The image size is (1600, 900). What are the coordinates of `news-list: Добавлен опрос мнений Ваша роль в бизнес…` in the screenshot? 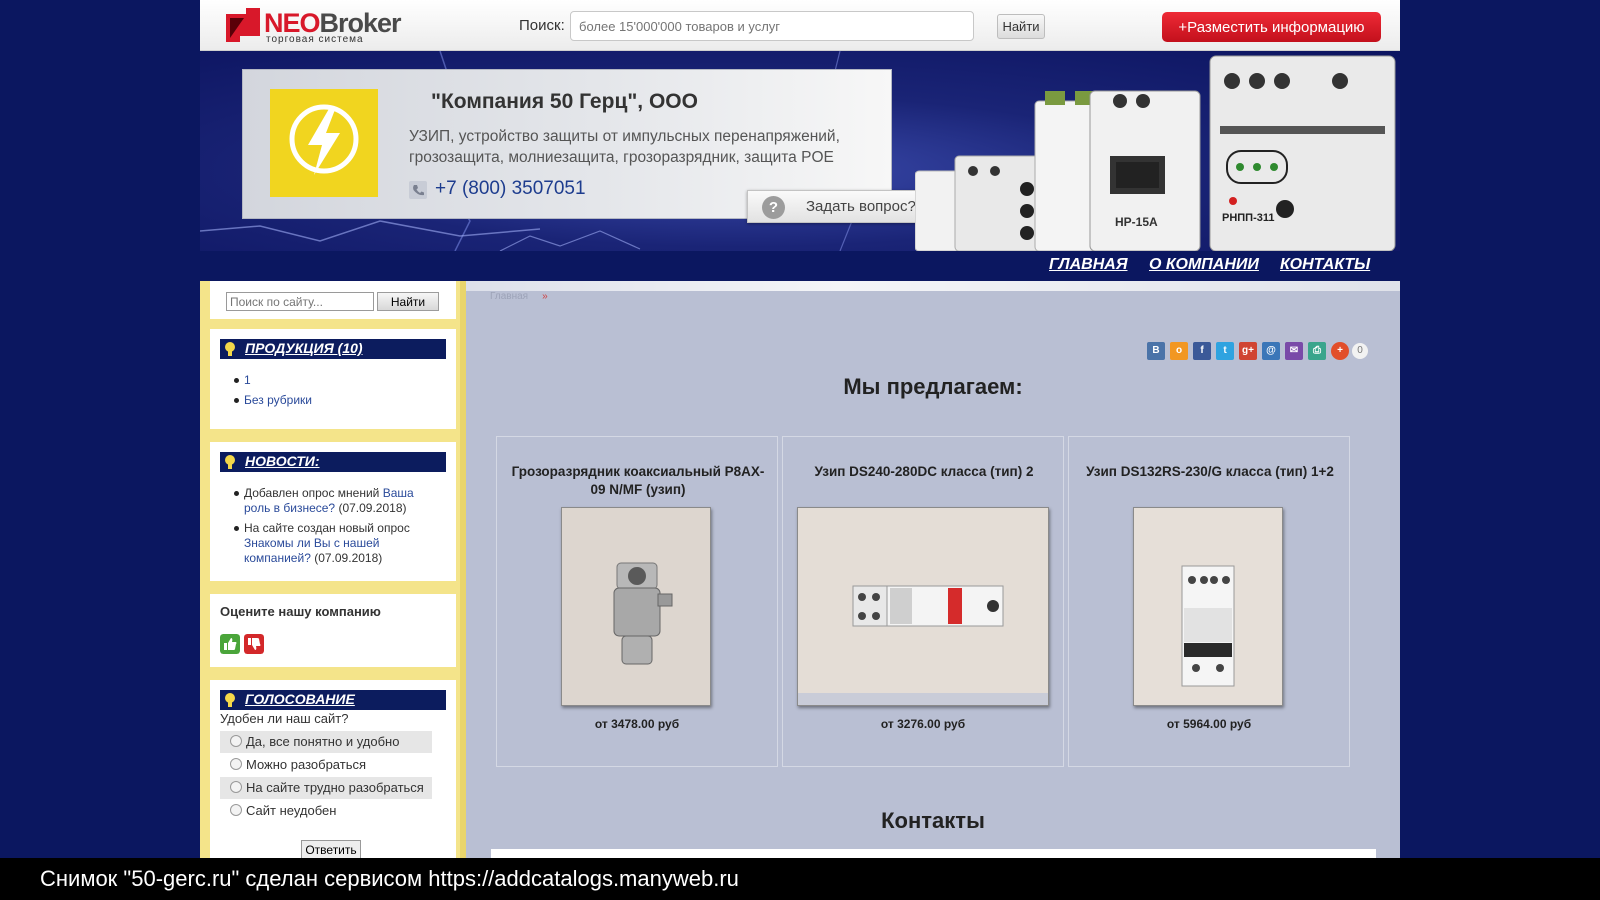 It's located at (336, 528).